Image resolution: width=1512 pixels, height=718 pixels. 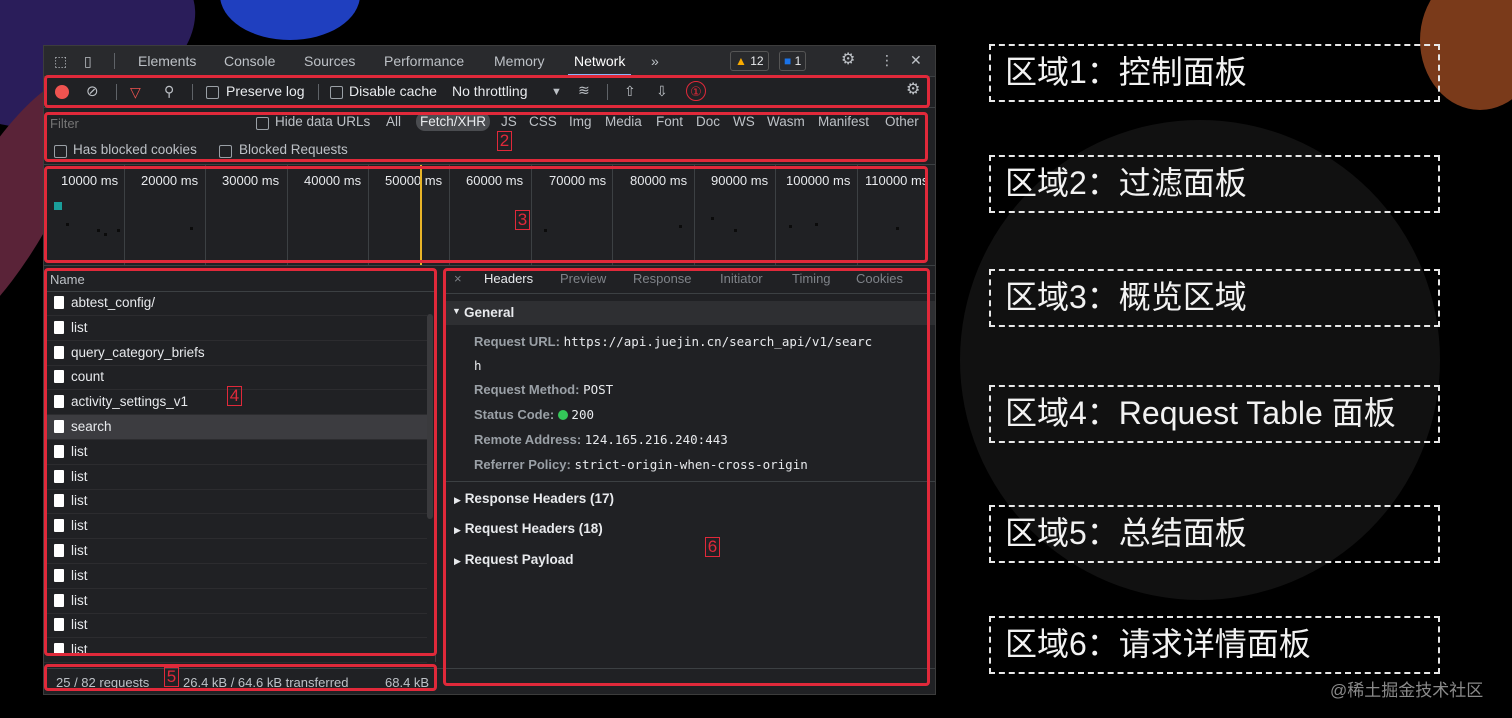 What do you see at coordinates (741, 278) in the screenshot?
I see `details-tab-initiator: Initiator` at bounding box center [741, 278].